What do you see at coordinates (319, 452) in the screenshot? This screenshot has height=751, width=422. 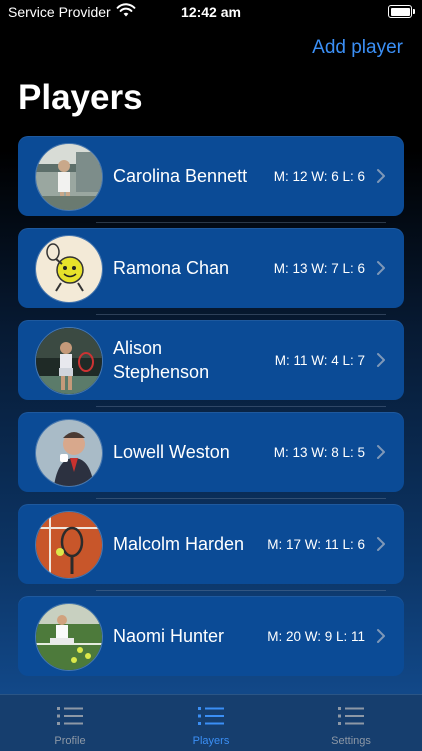 I see `player-stats: M: 13 W: 8 L: 5` at bounding box center [319, 452].